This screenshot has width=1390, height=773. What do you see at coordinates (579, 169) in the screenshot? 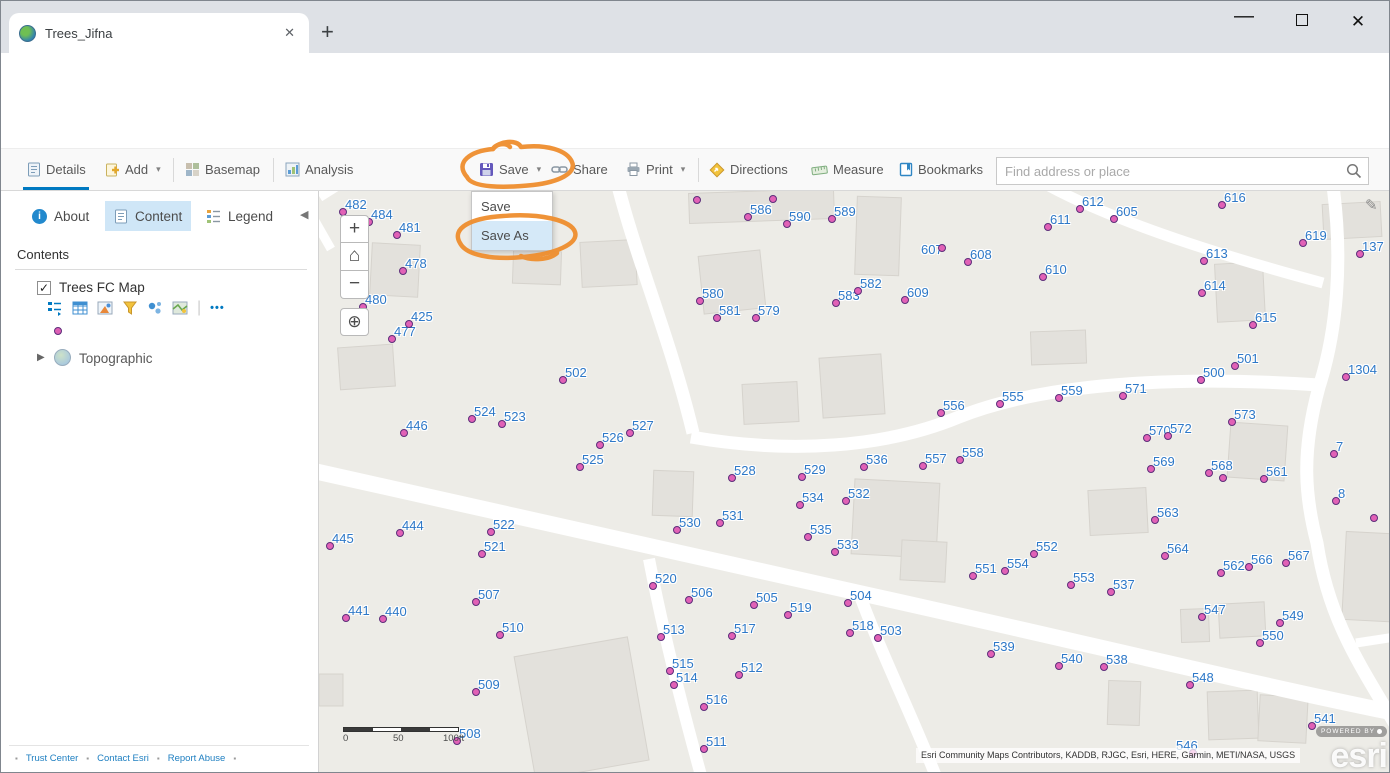
I see `share-button: Share` at bounding box center [579, 169].